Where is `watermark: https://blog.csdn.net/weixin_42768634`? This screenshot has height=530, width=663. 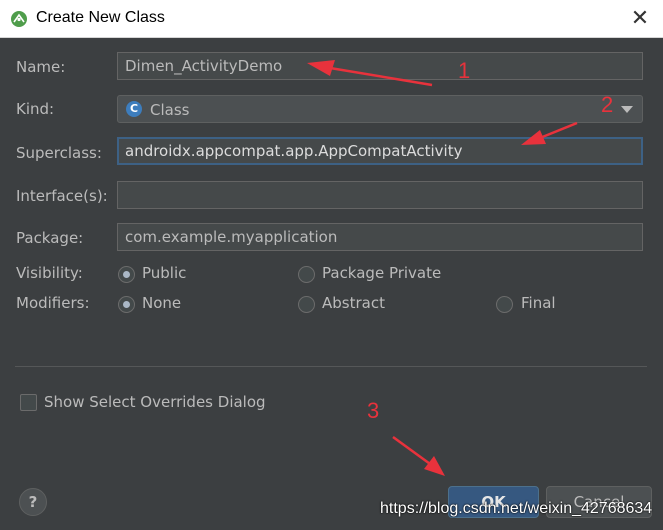 watermark: https://blog.csdn.net/weixin_42768634 is located at coordinates (516, 508).